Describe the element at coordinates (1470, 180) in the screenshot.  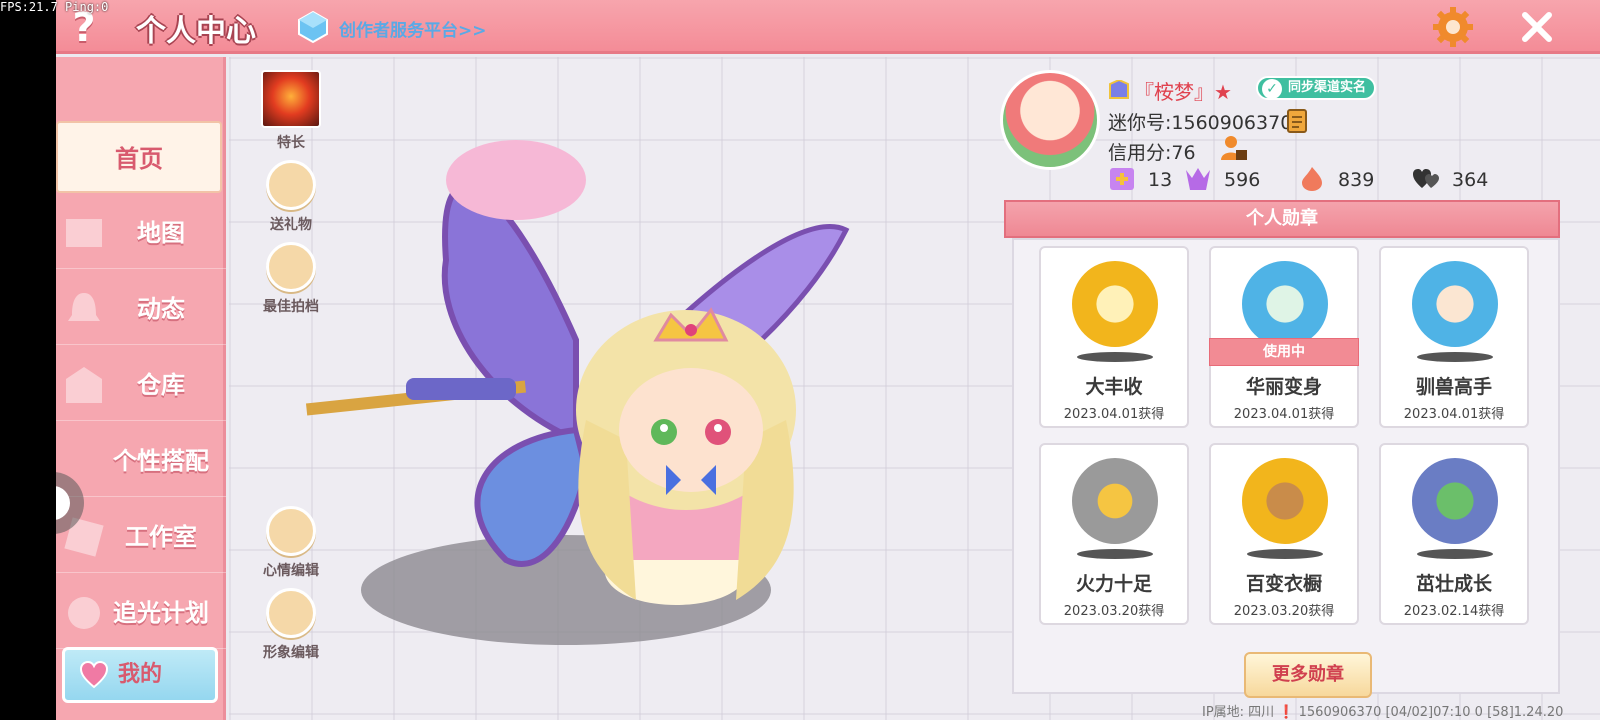
I see `stat-value: 364` at that location.